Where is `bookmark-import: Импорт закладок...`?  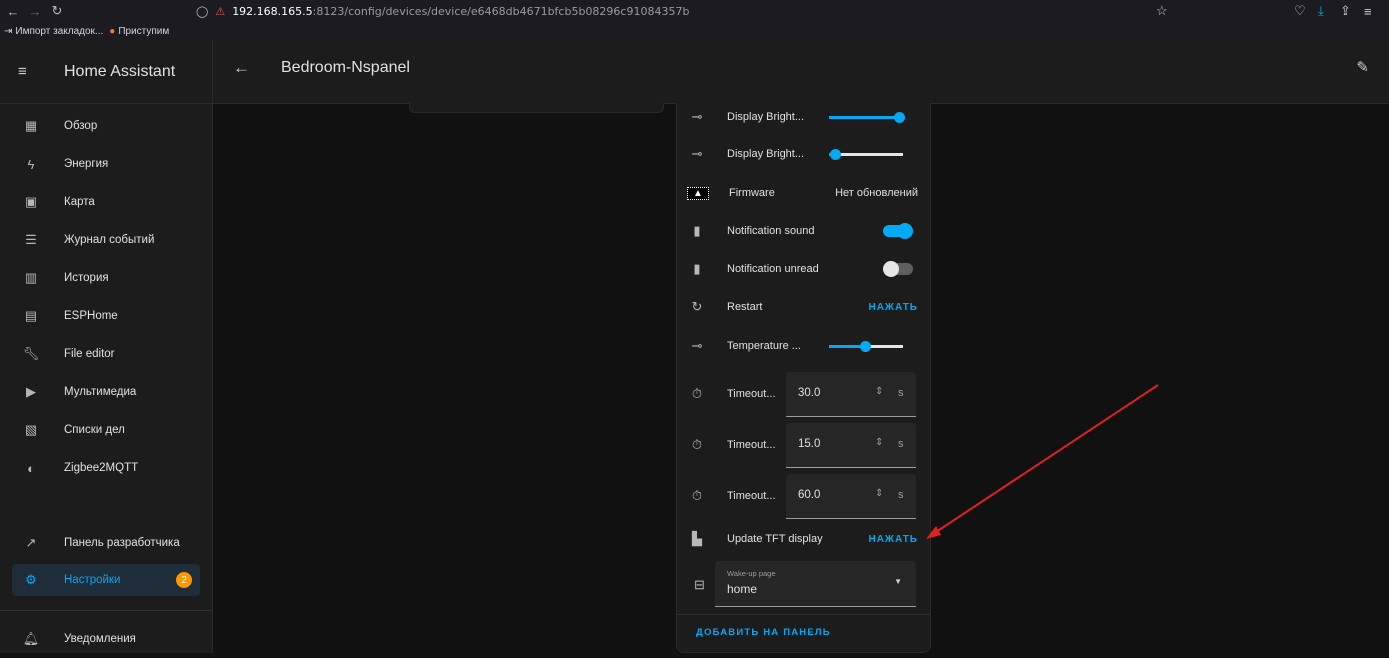 bookmark-import: Импорт закладок... is located at coordinates (59, 31).